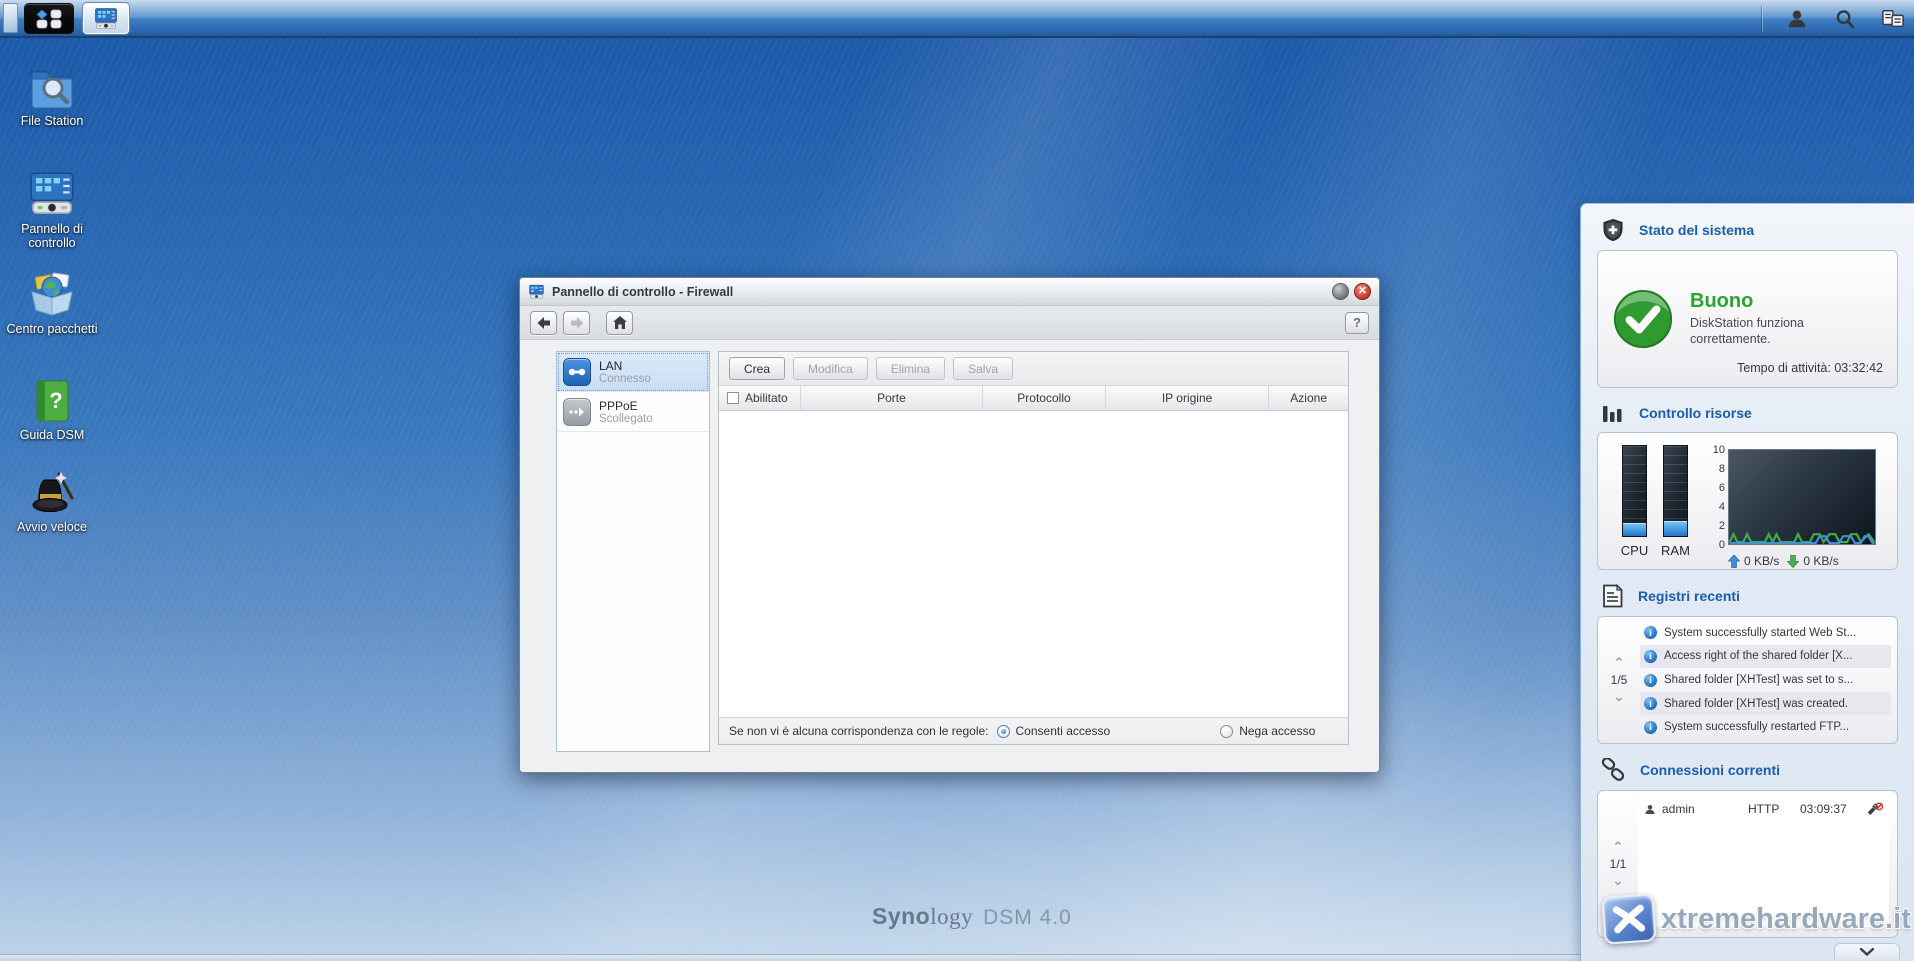  I want to click on taskbar-item-control-panel, so click(106, 18).